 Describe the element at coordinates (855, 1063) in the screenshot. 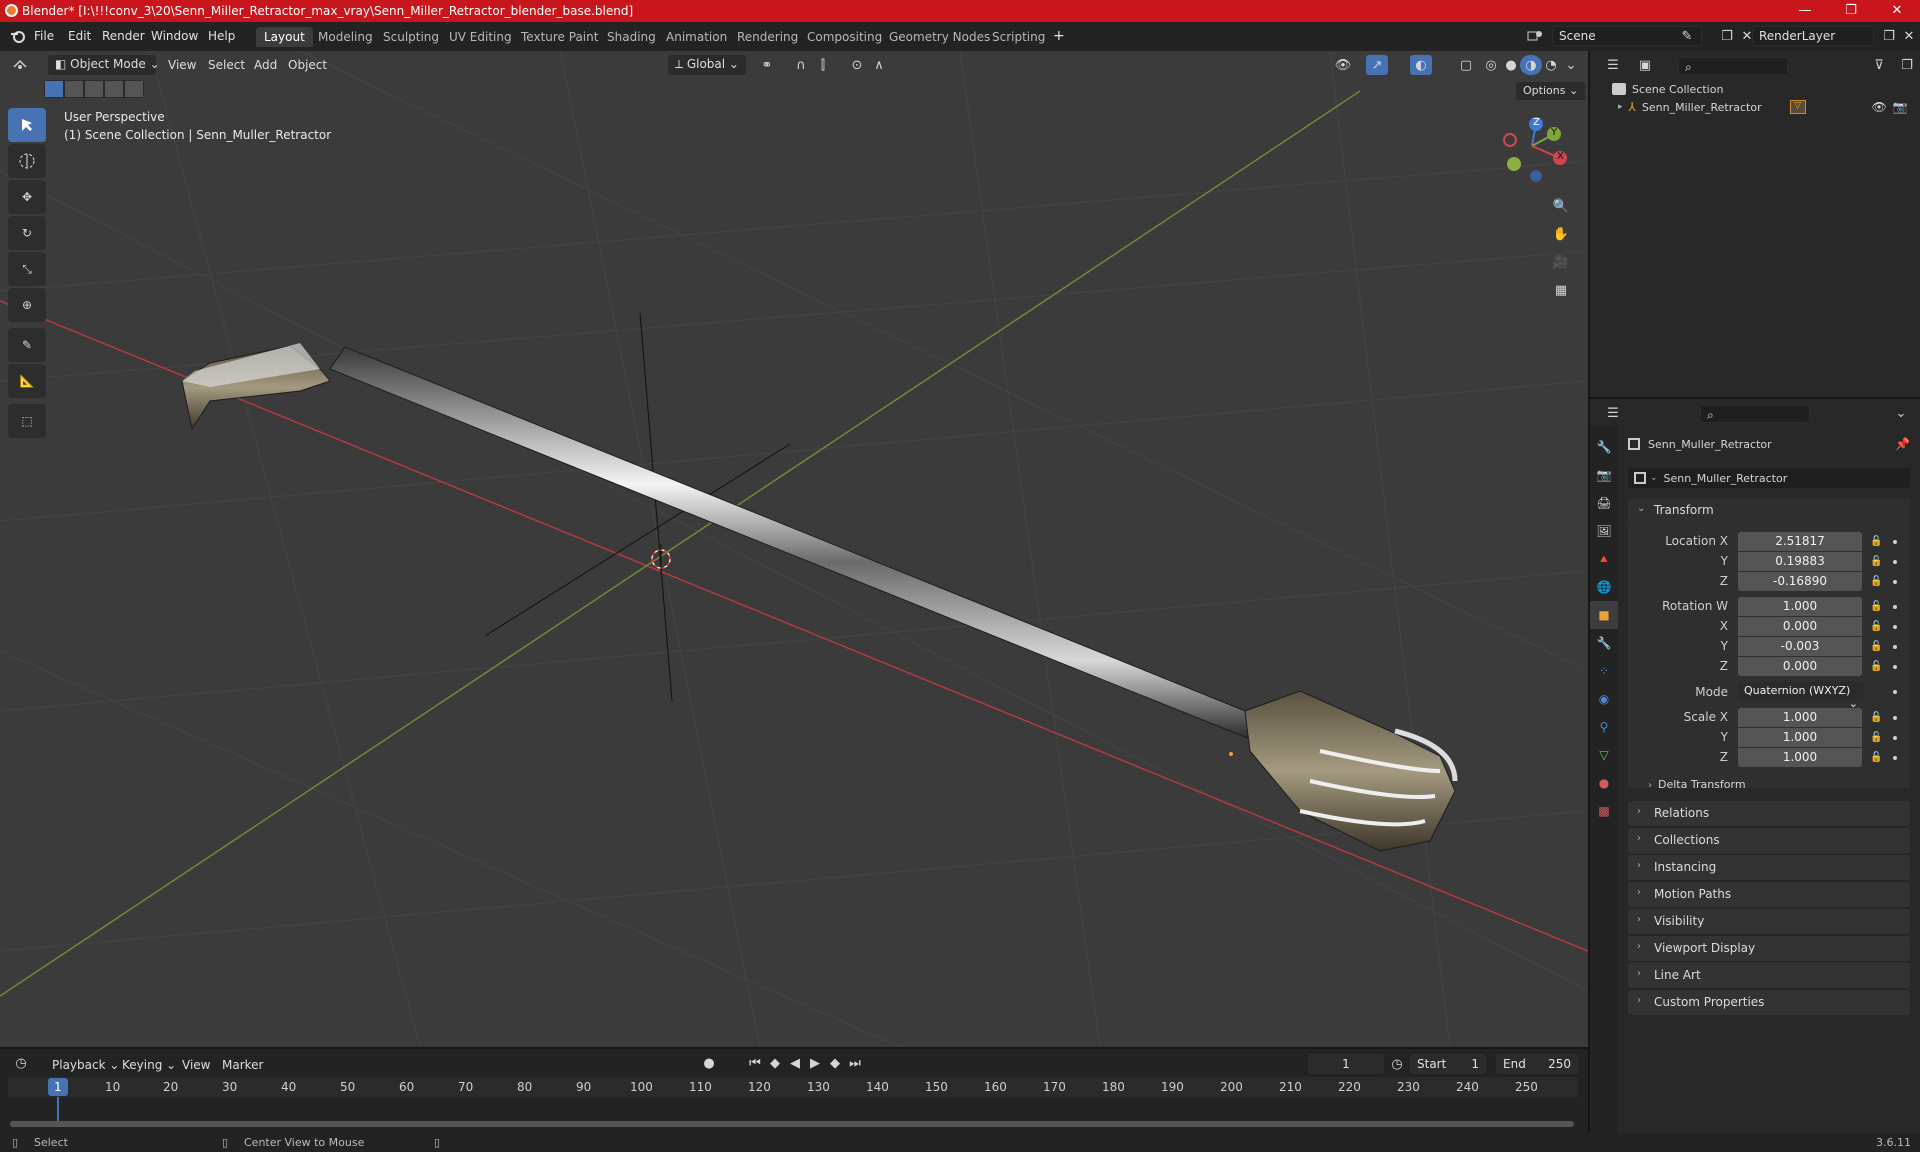

I see `jump-end-icon: ⏭` at that location.